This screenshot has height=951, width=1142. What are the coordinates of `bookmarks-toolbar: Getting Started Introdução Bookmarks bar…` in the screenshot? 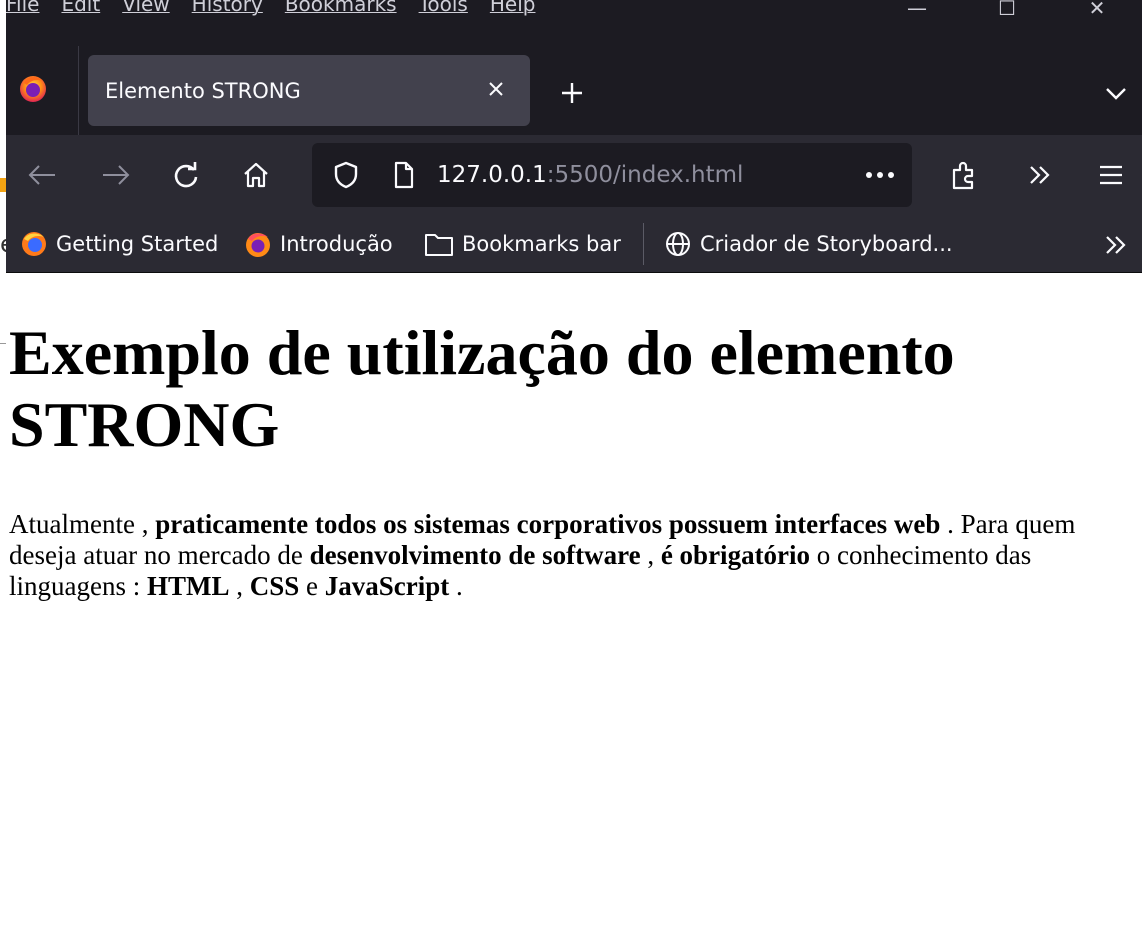 It's located at (574, 244).